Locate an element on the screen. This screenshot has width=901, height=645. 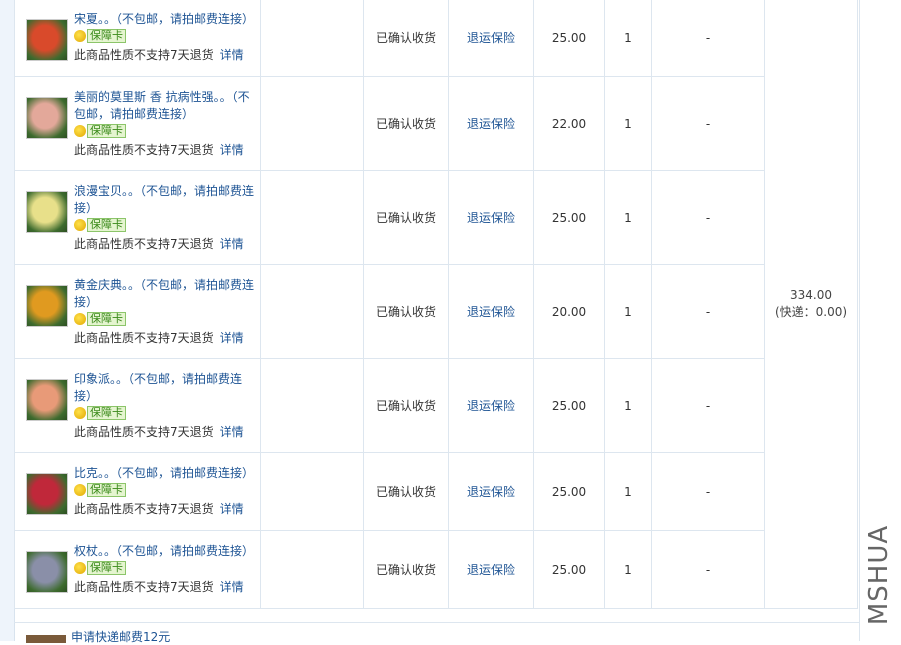
product-cell: 宋夏。。（不包邮，请拍邮费连接） 保障卡 此商品性质不支持7天退货 详情 is located at coordinates (137, 38).